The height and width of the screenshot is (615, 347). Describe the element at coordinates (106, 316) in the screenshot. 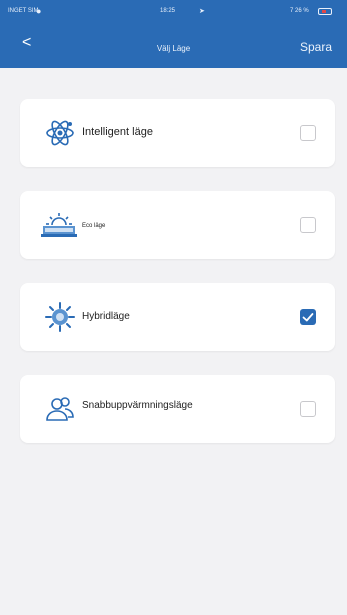

I see `mode-label: Hybridläge` at that location.